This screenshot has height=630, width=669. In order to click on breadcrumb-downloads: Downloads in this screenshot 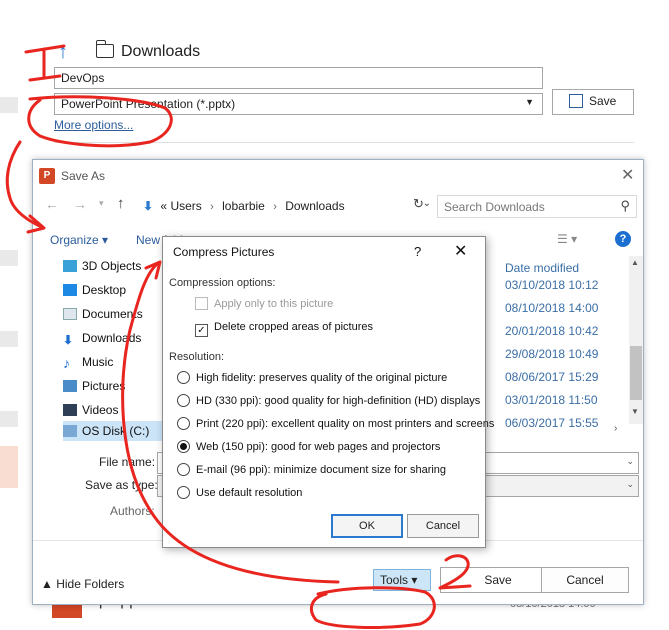, I will do `click(314, 206)`.